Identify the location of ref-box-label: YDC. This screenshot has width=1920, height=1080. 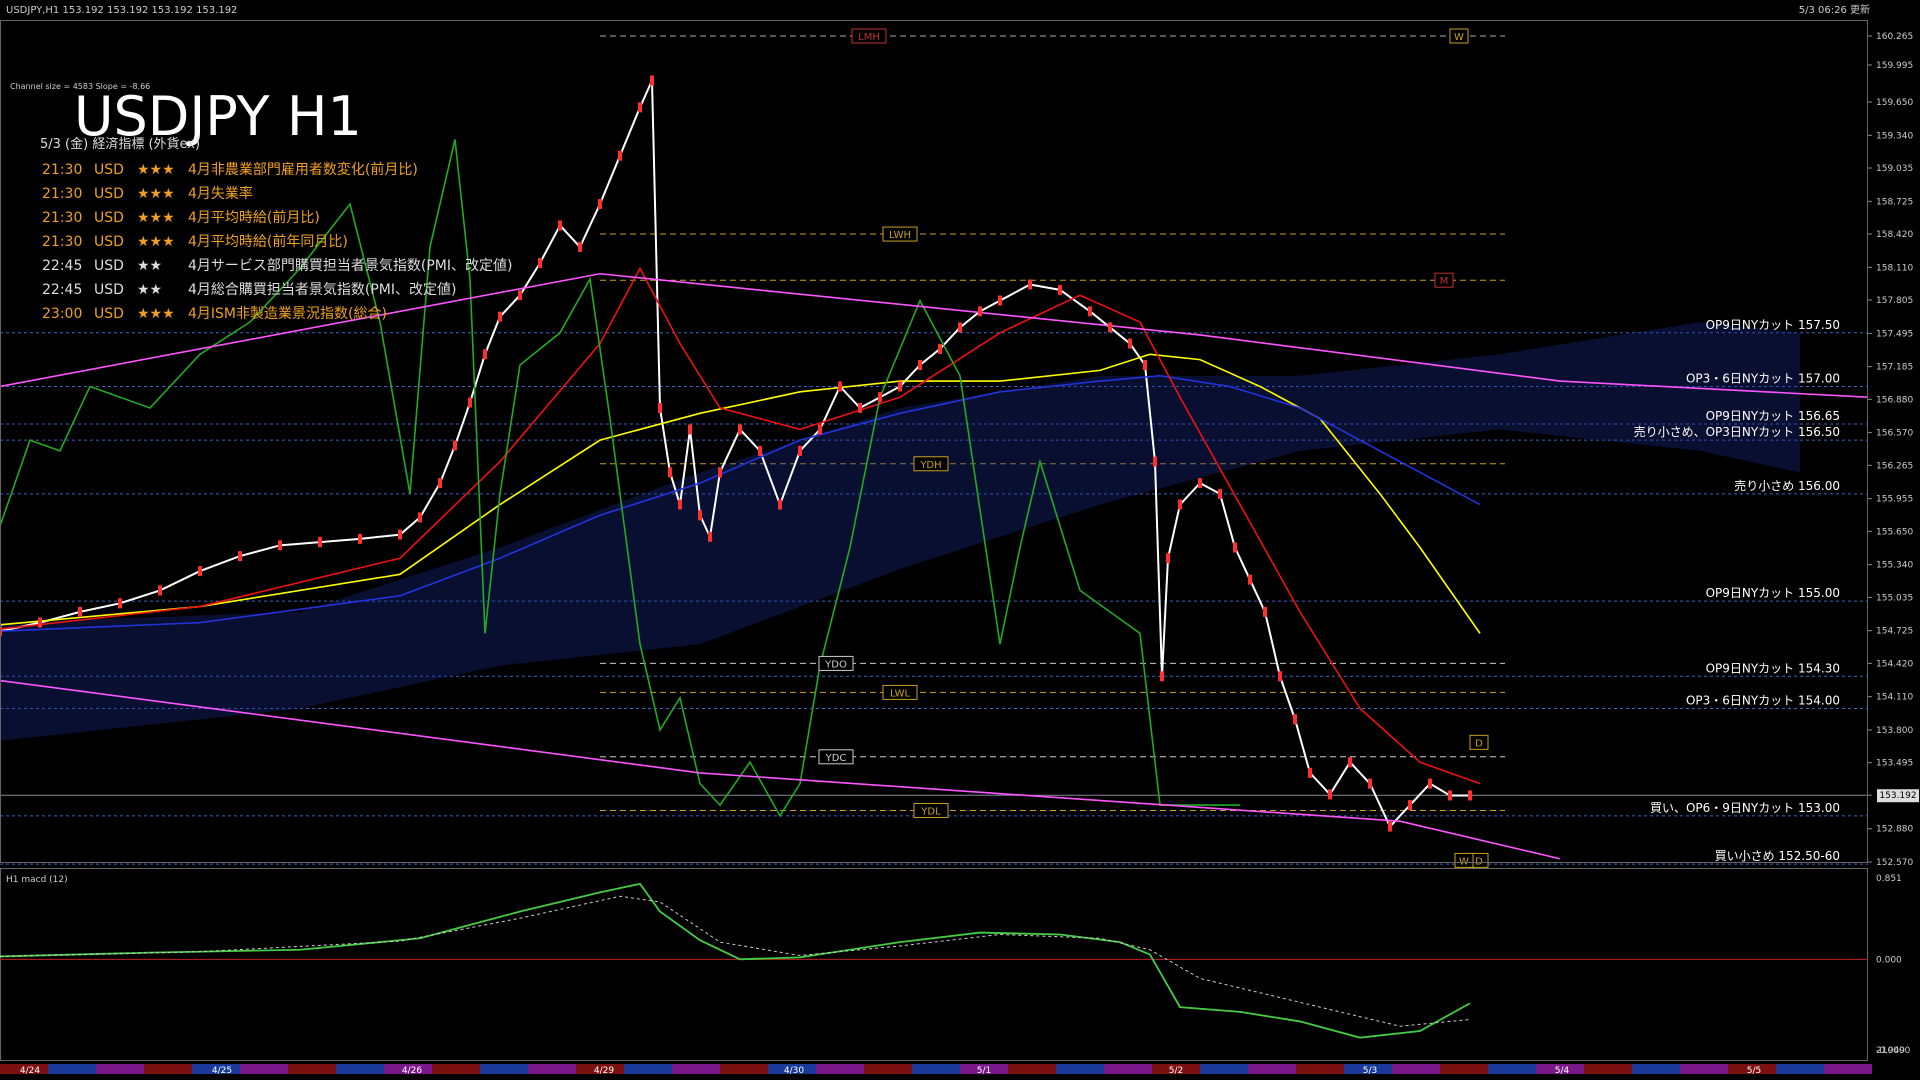
(836, 758).